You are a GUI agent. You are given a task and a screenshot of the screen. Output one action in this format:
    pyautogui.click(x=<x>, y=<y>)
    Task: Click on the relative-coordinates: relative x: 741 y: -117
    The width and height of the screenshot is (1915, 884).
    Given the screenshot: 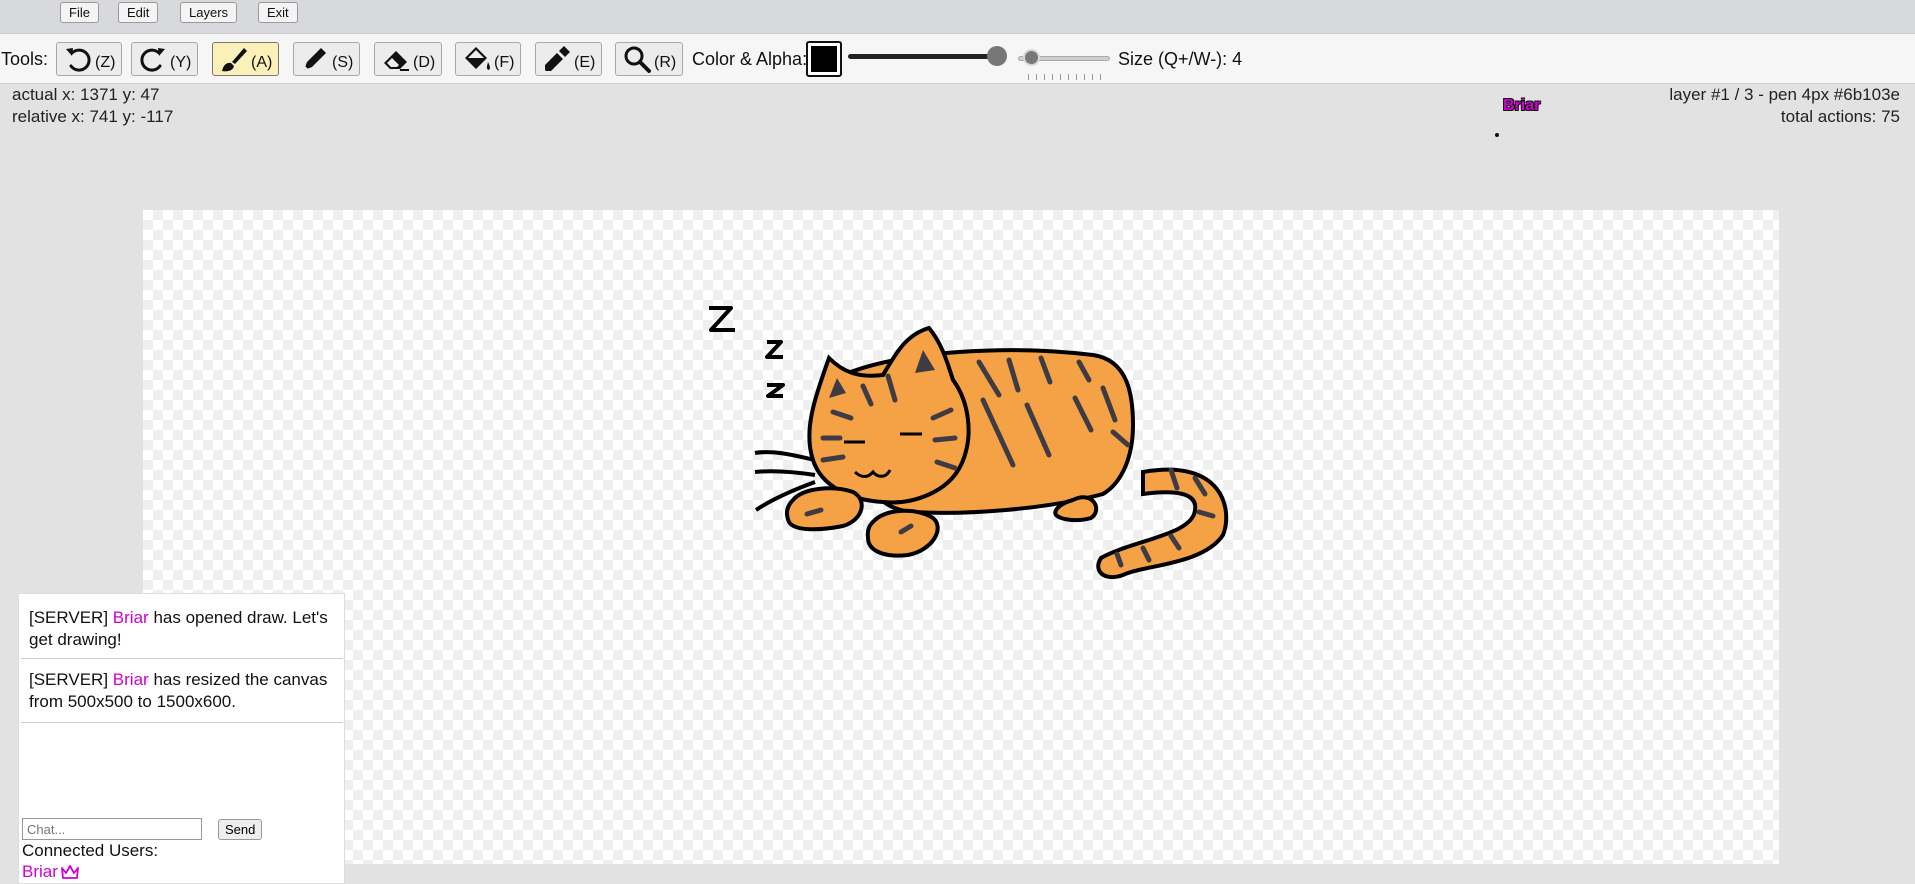 What is the action you would take?
    pyautogui.click(x=93, y=116)
    